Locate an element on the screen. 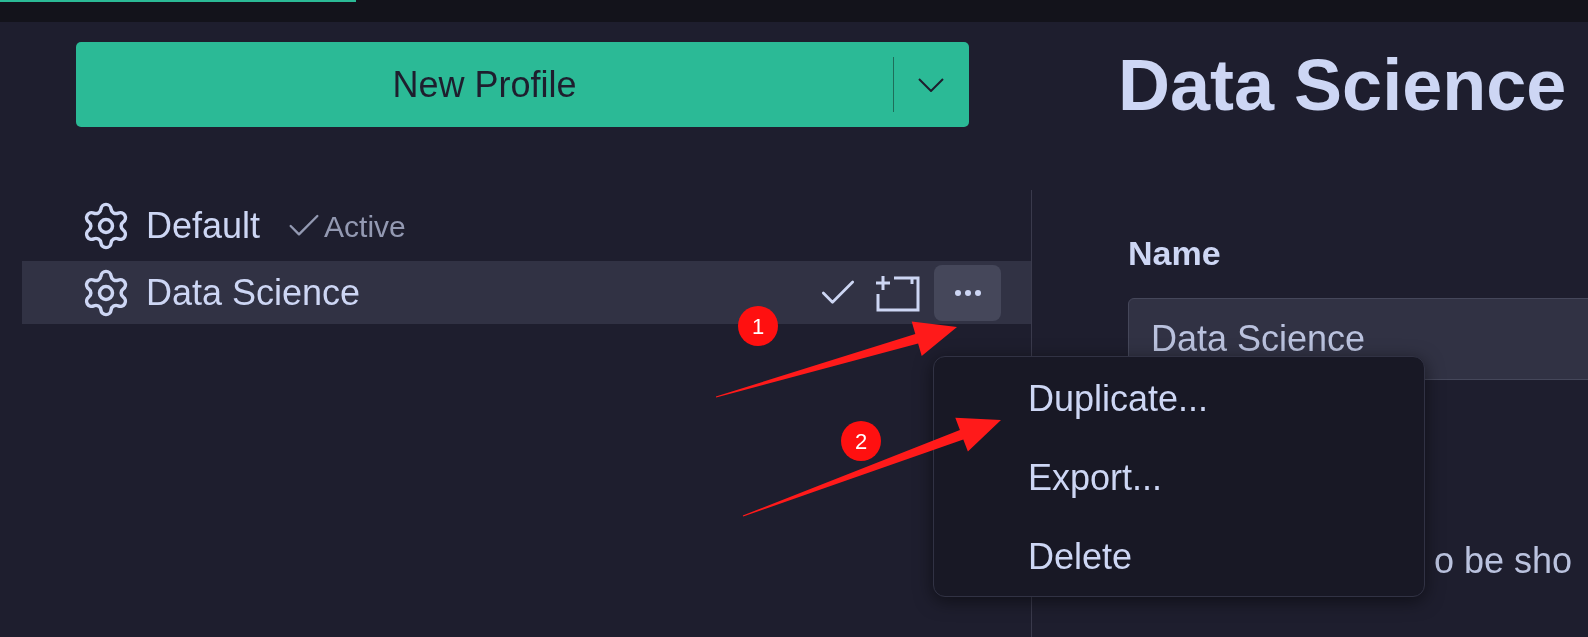 Image resolution: width=1588 pixels, height=637 pixels. ellipsis-icon is located at coordinates (967, 292).